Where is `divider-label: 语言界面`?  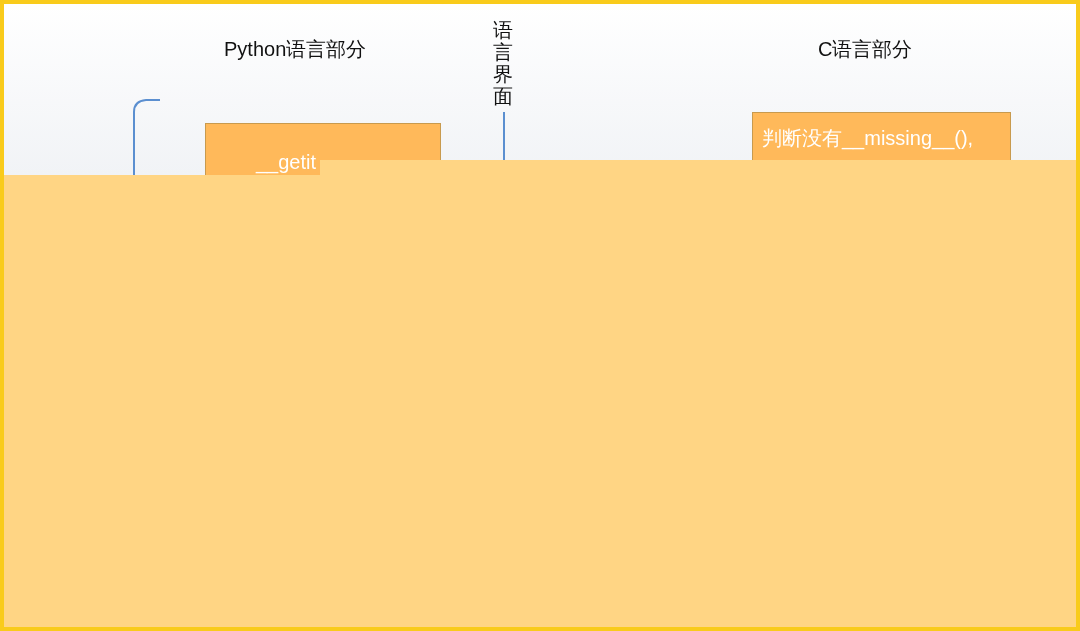
divider-label: 语言界面 is located at coordinates (503, 63).